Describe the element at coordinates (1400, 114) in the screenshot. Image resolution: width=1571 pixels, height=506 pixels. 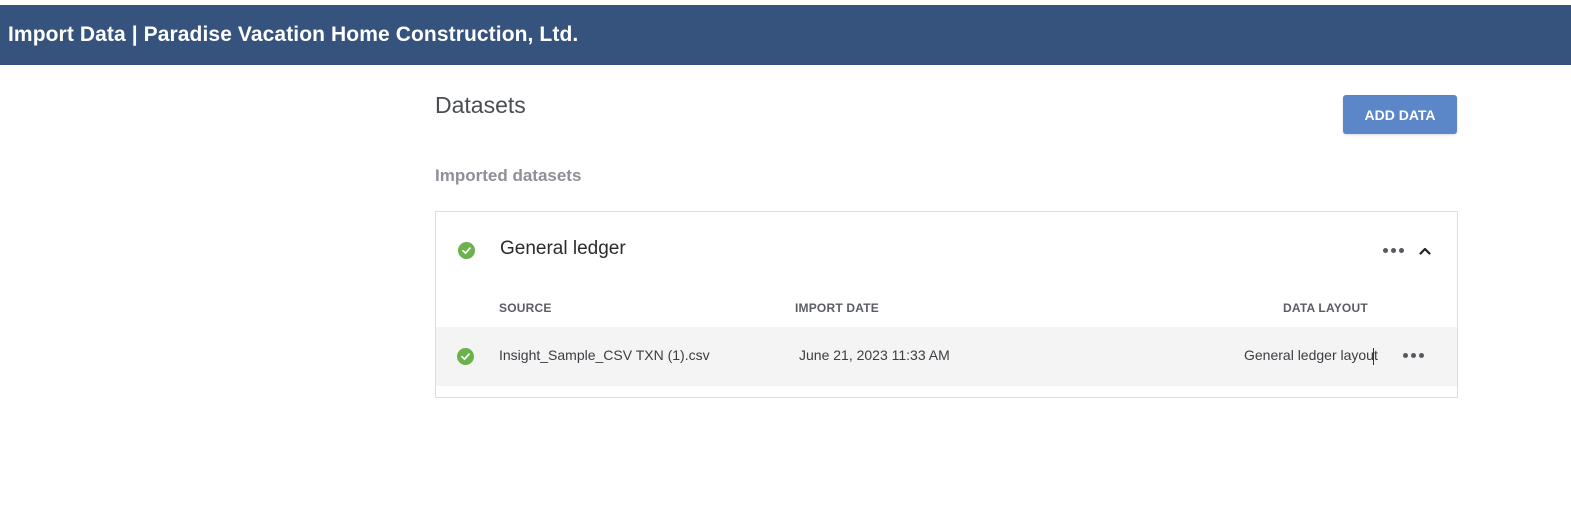
I see `add-data-button: ADD DATA` at that location.